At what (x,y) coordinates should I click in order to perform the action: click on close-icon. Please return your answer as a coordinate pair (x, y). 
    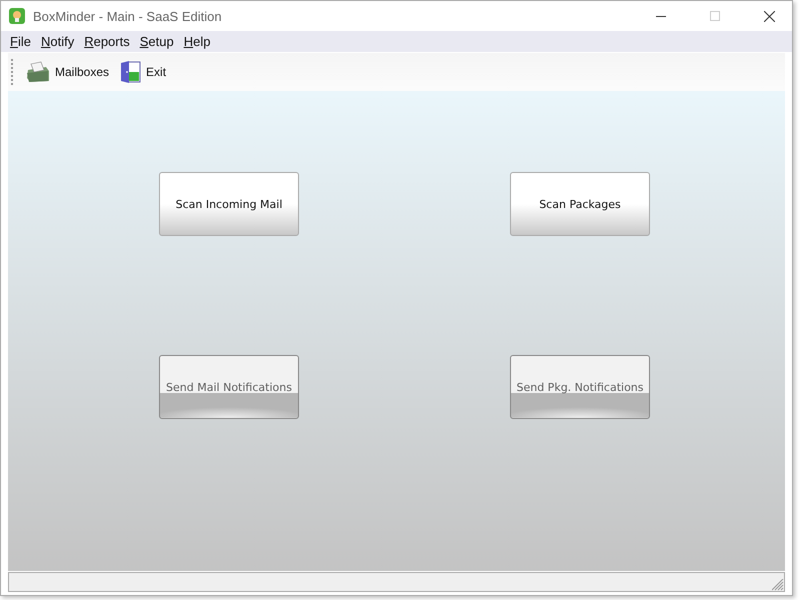
    Looking at the image, I should click on (769, 16).